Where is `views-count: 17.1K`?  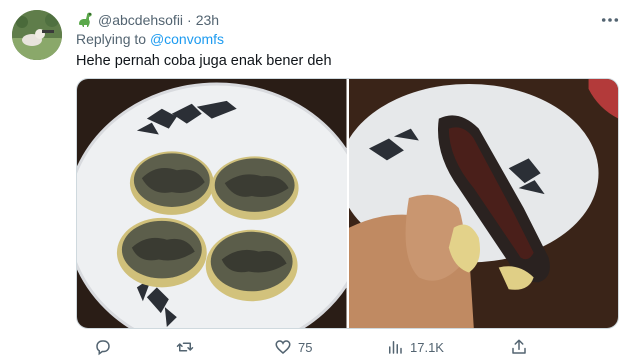
views-count: 17.1K is located at coordinates (427, 347).